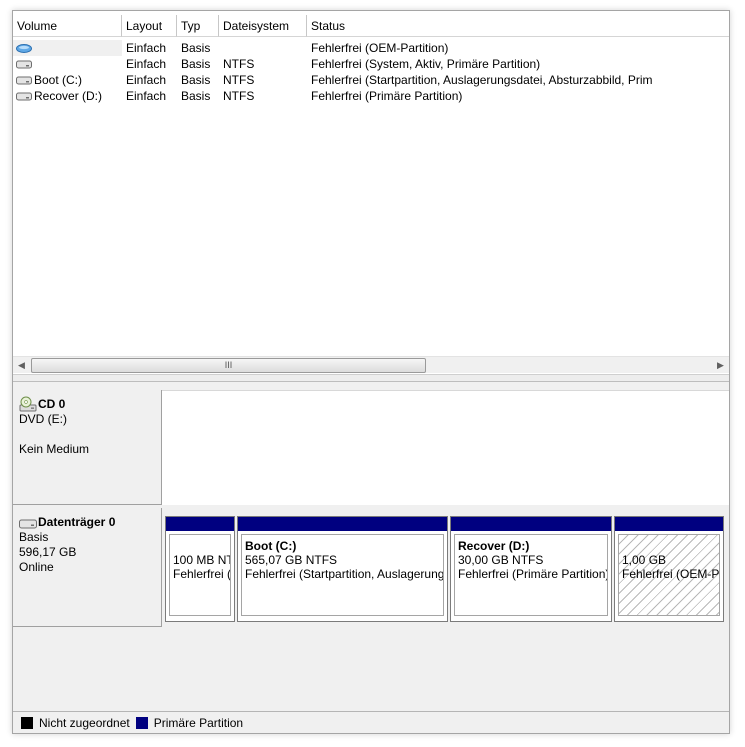 The image size is (745, 747). Describe the element at coordinates (198, 26) in the screenshot. I see `column-header-type: Typ` at that location.